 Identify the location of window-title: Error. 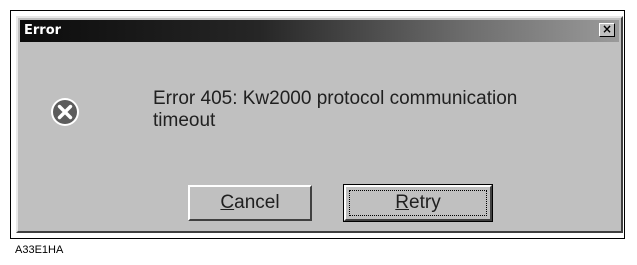
(43, 30).